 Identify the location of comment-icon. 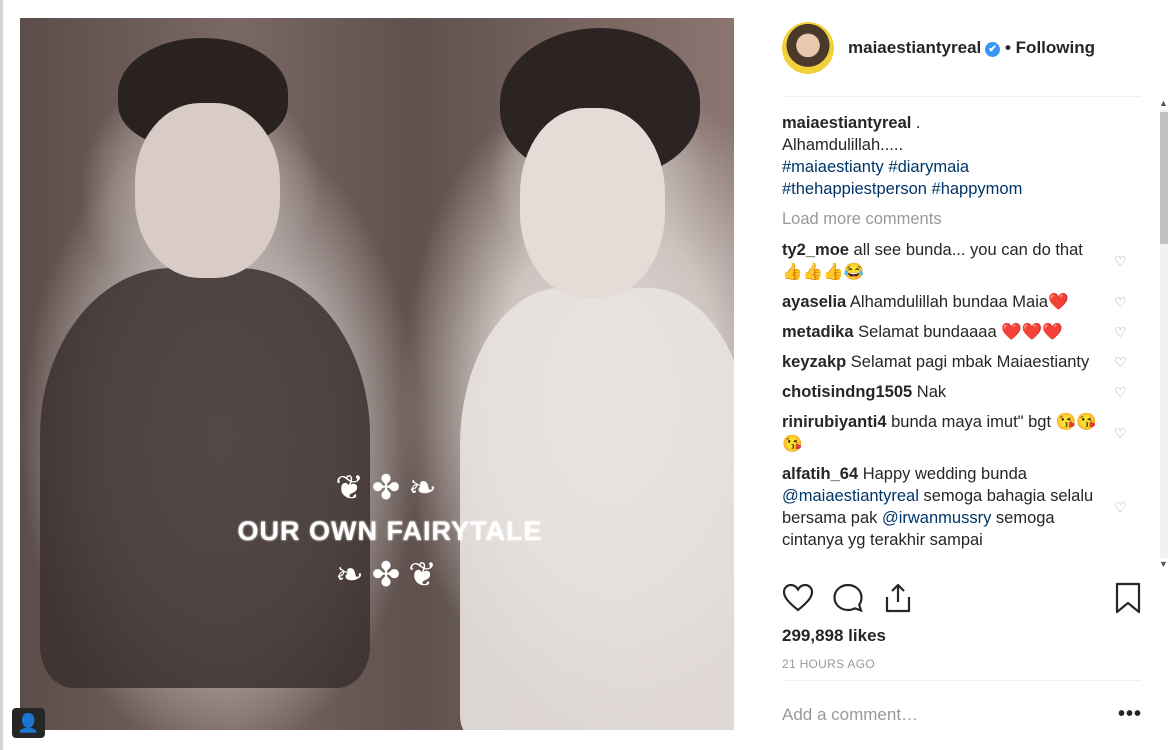
(848, 598).